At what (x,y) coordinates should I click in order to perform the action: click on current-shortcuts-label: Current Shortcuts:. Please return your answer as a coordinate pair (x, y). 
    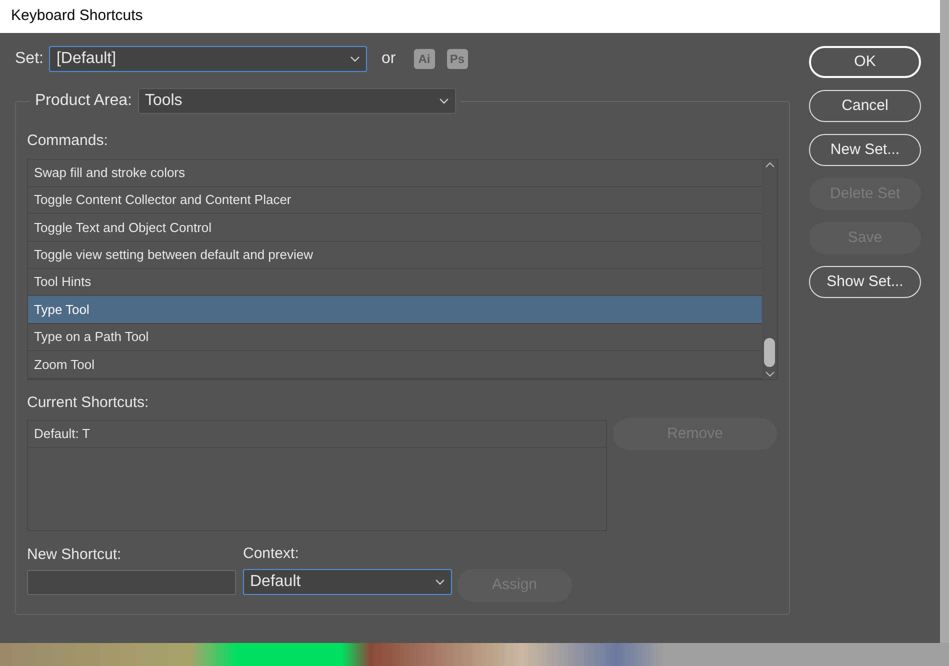
    Looking at the image, I should click on (88, 402).